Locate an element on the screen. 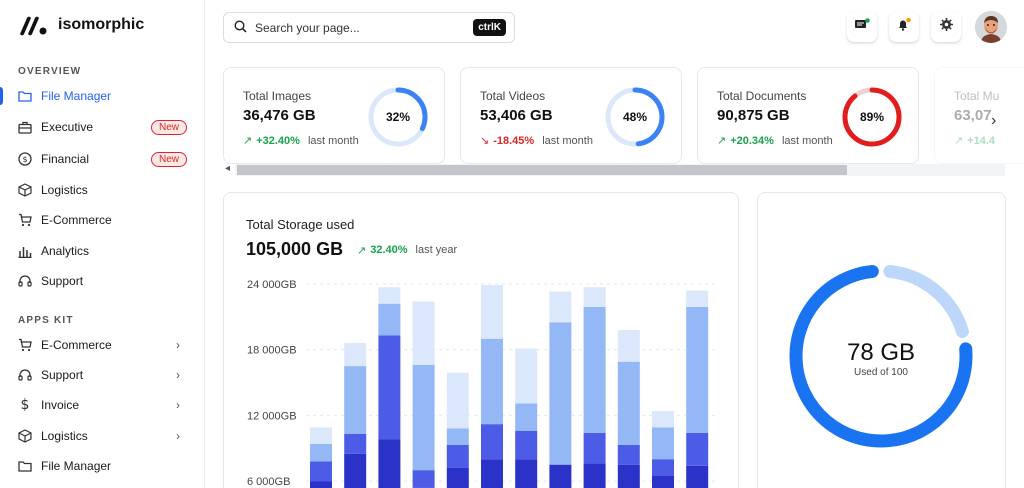 This screenshot has height=488, width=1024. notifications-button is located at coordinates (904, 27).